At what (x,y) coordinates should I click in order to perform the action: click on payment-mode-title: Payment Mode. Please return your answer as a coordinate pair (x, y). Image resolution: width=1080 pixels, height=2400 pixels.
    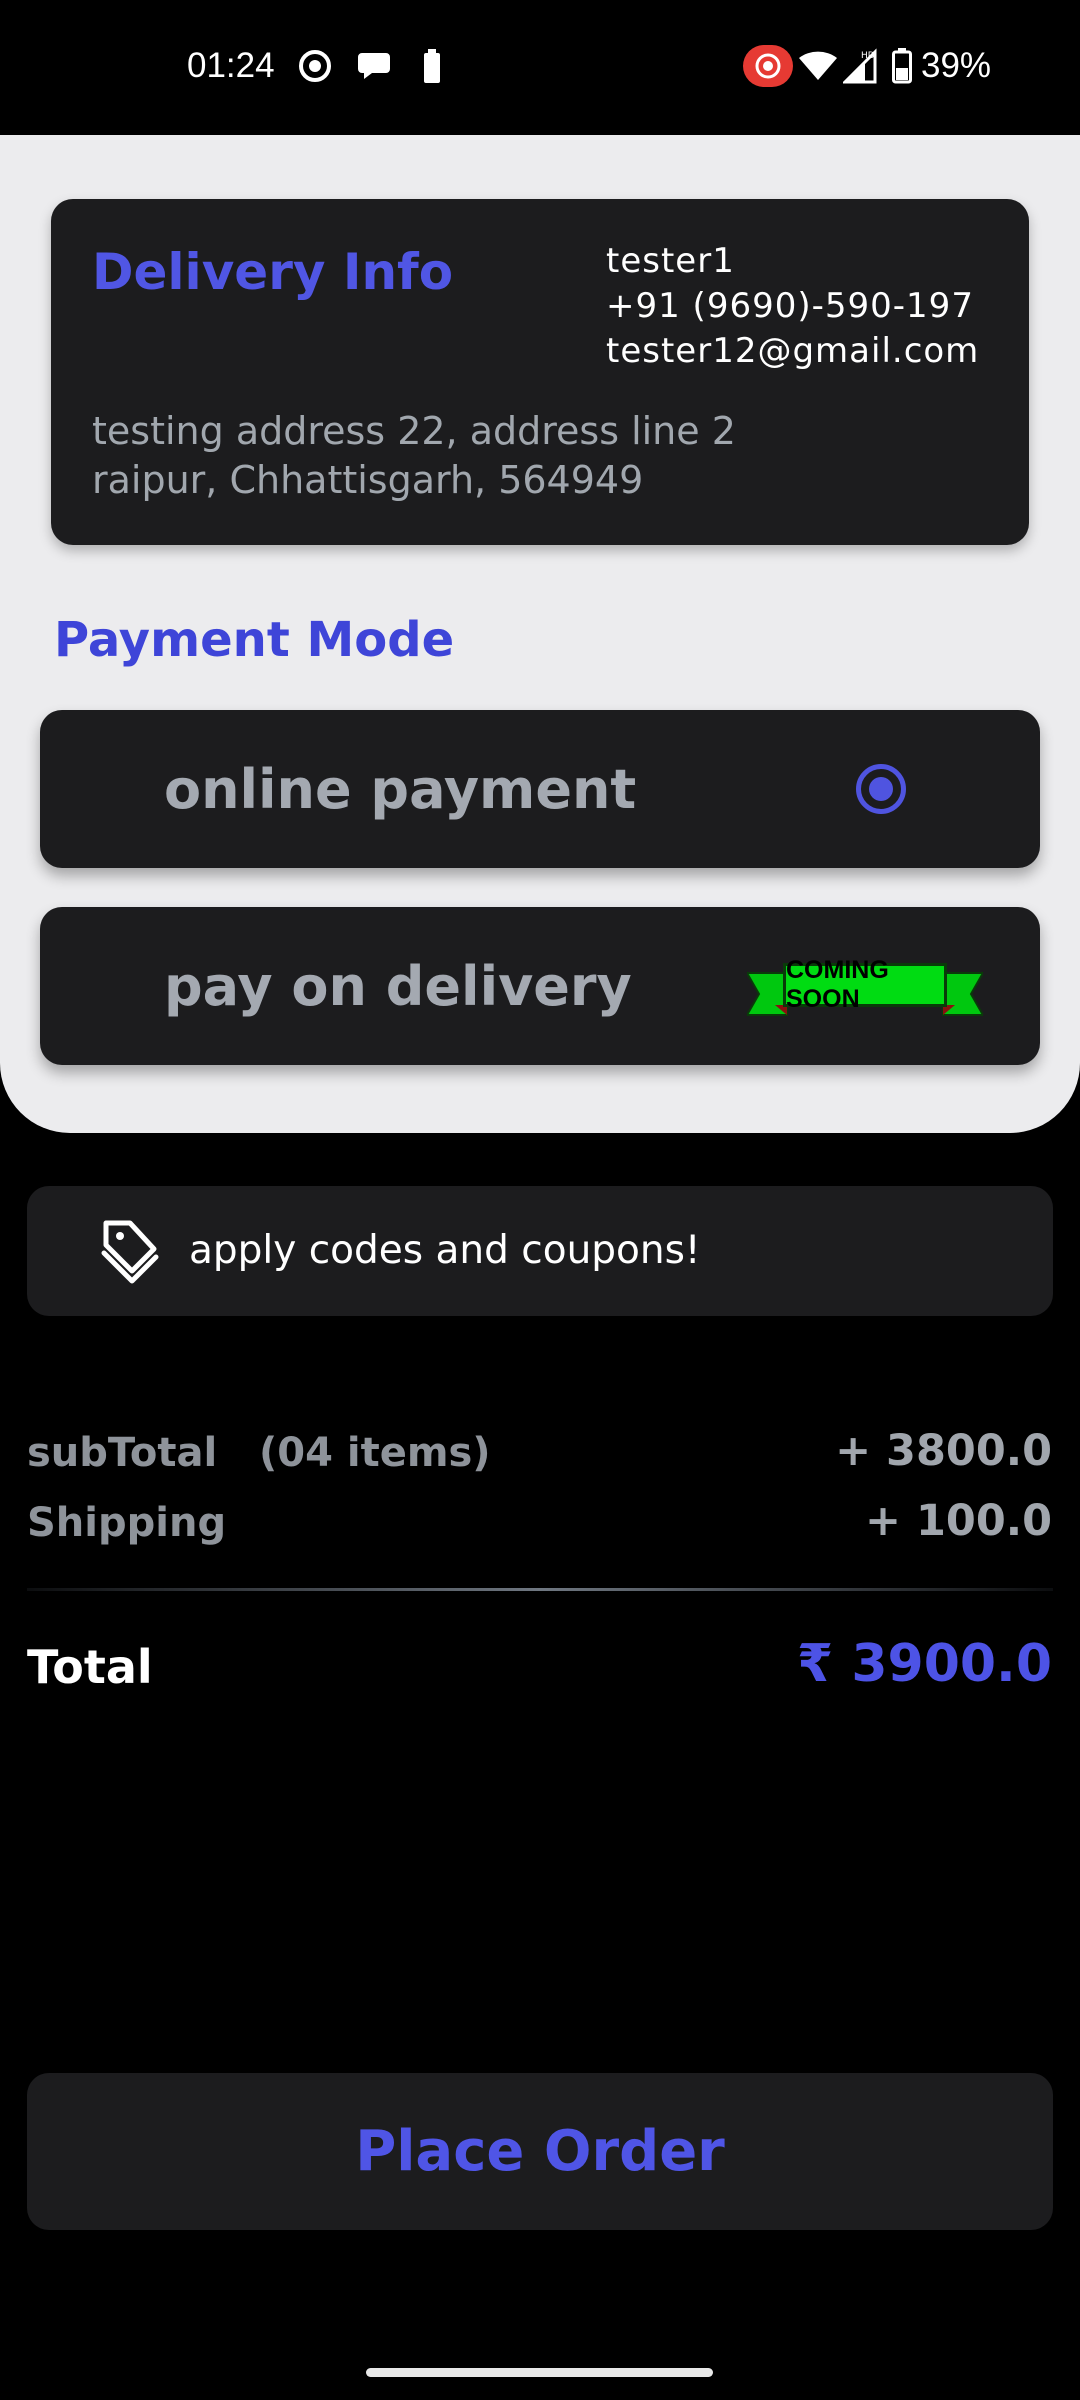
    Looking at the image, I should click on (254, 640).